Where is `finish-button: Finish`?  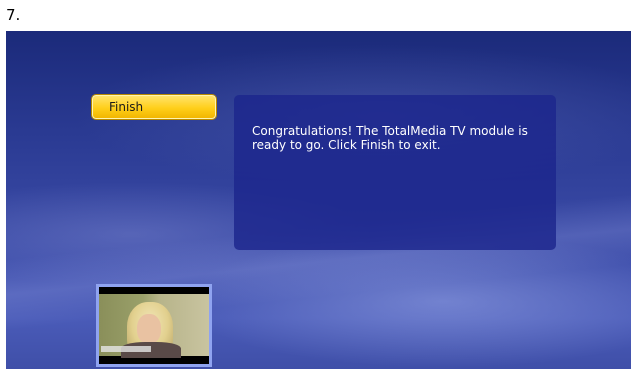
finish-button: Finish is located at coordinates (154, 107).